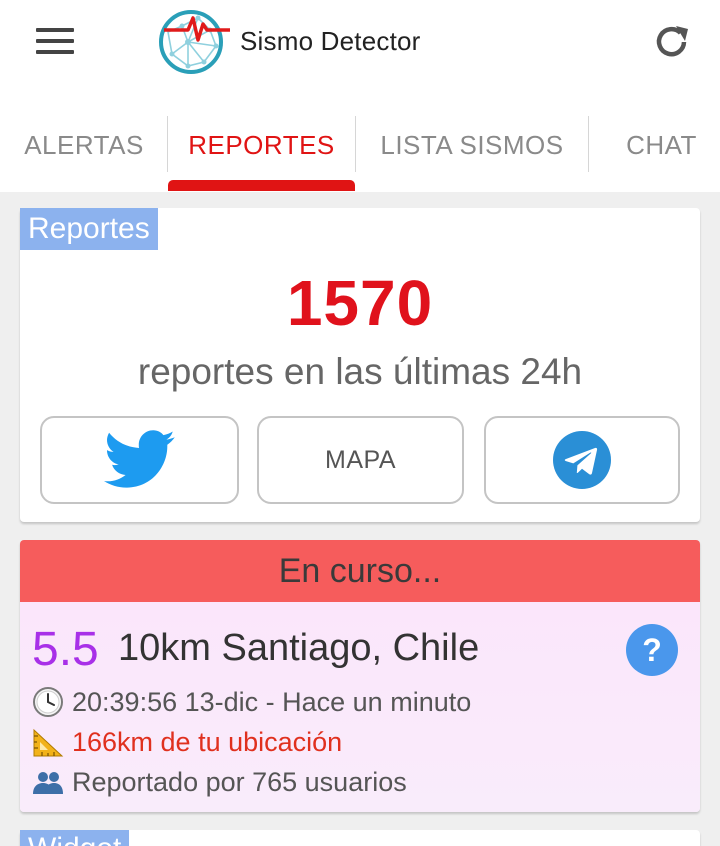  Describe the element at coordinates (261, 185) in the screenshot. I see `active-tab-indicator` at that location.